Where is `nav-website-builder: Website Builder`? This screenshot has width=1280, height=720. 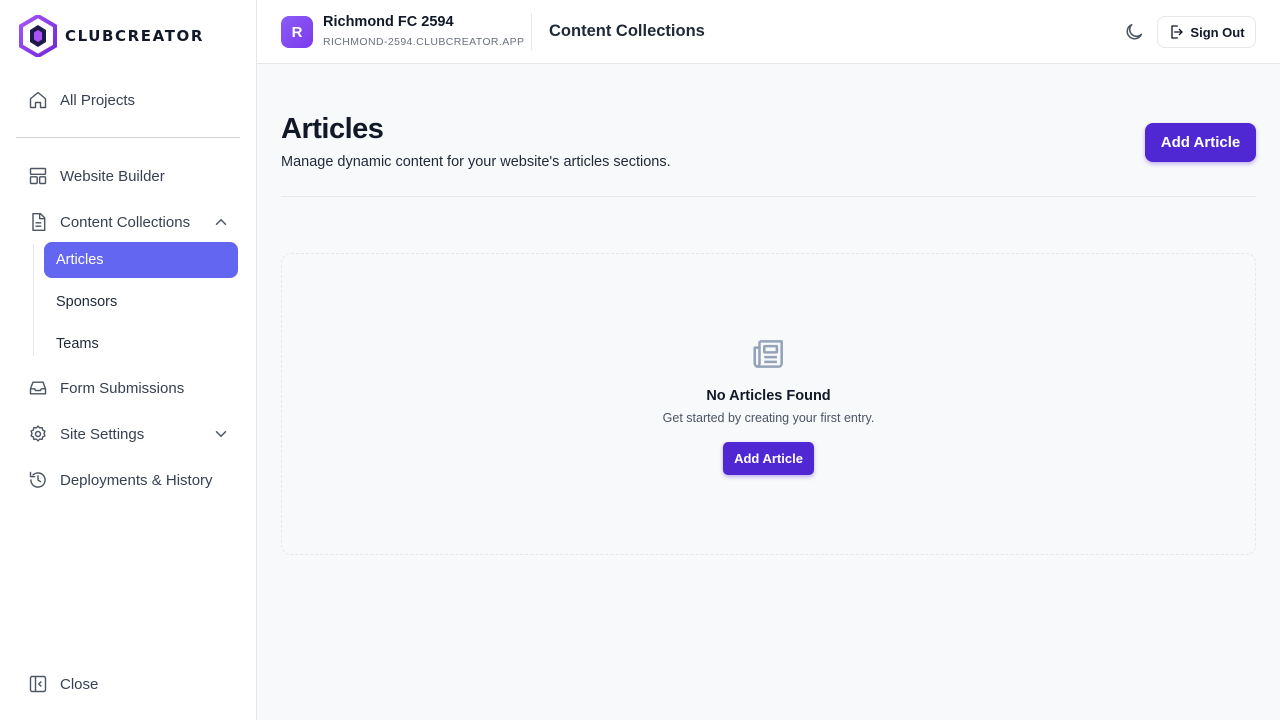
nav-website-builder: Website Builder is located at coordinates (128, 176).